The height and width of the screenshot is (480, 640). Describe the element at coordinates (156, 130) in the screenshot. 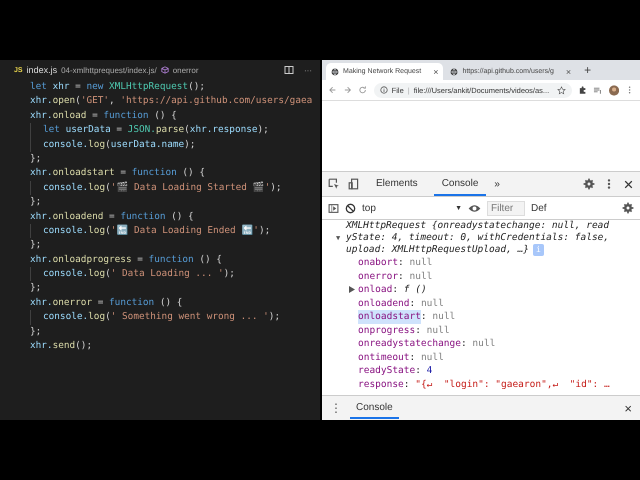

I see `code-line: let userData = JSON.parse(xhr.response);` at that location.